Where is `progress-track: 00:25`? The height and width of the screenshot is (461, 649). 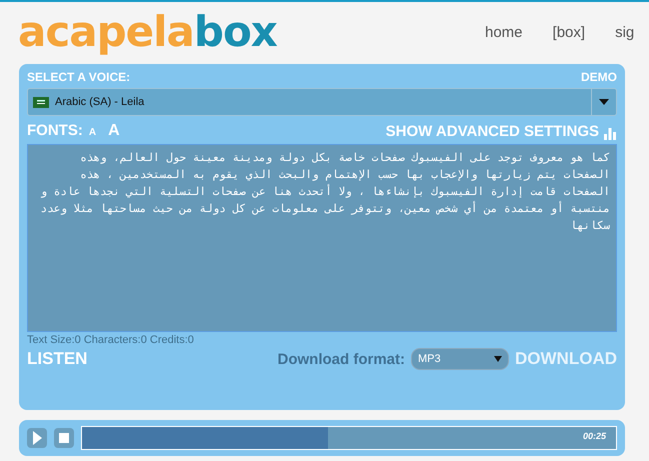
progress-track: 00:25 is located at coordinates (349, 438).